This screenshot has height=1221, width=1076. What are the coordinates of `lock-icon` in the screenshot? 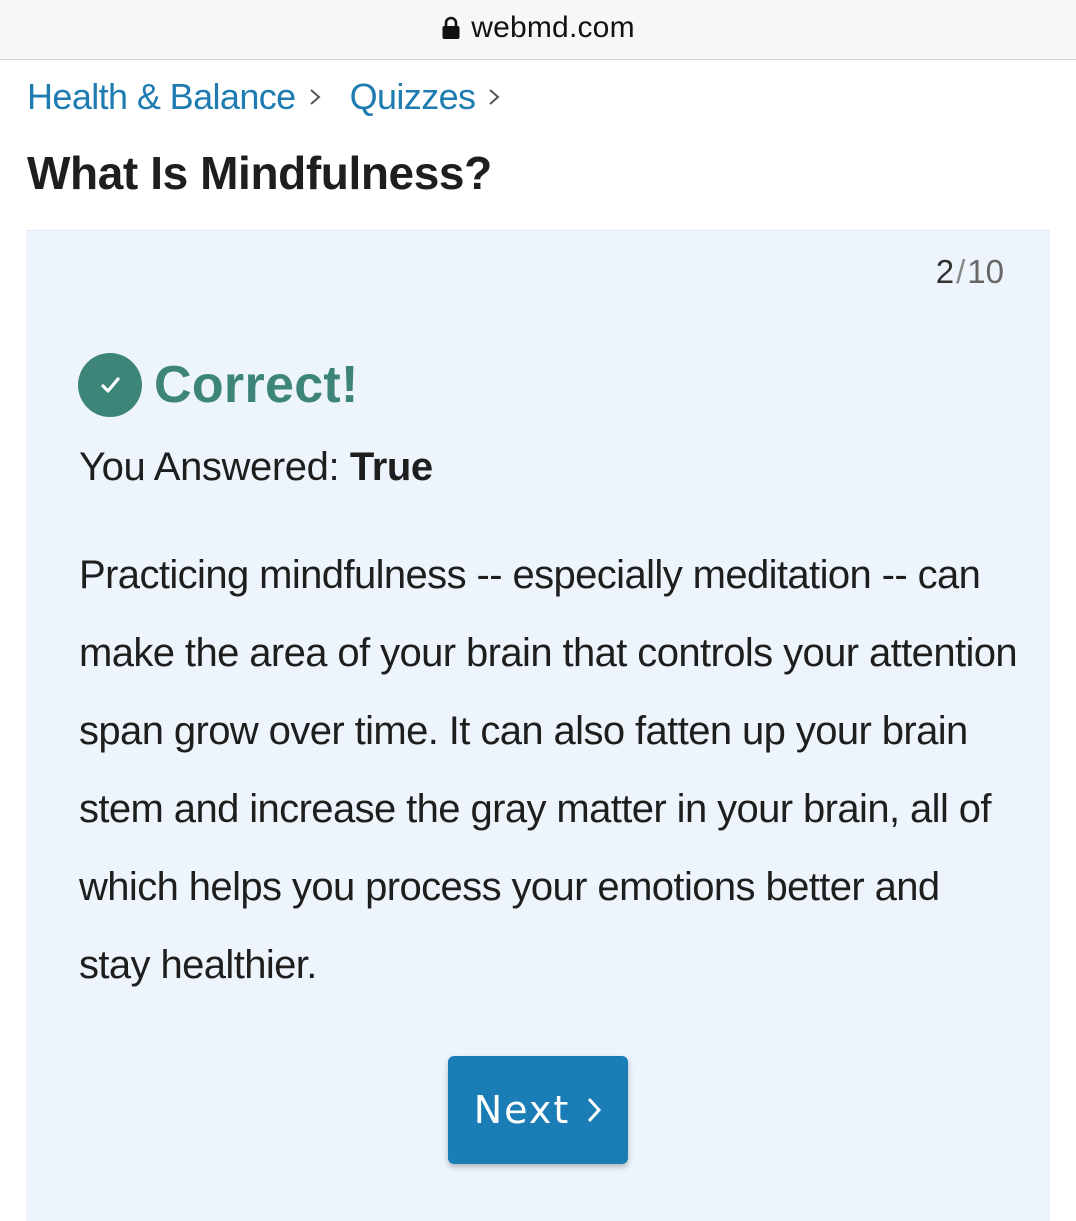 It's located at (451, 27).